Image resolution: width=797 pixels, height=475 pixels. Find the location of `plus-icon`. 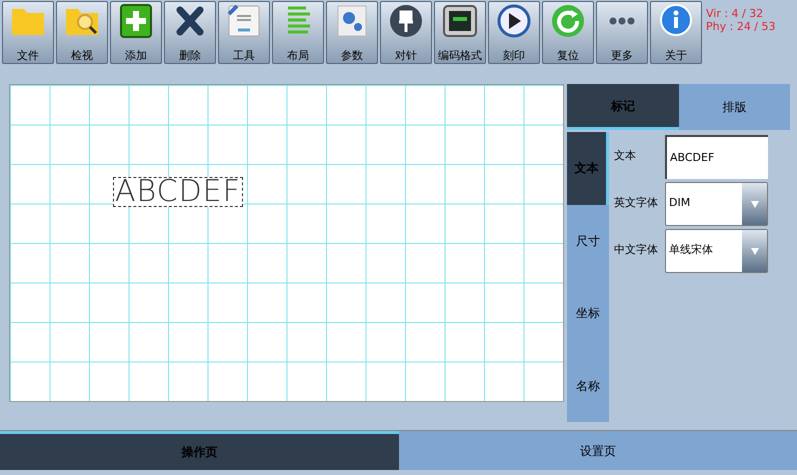

plus-icon is located at coordinates (136, 21).